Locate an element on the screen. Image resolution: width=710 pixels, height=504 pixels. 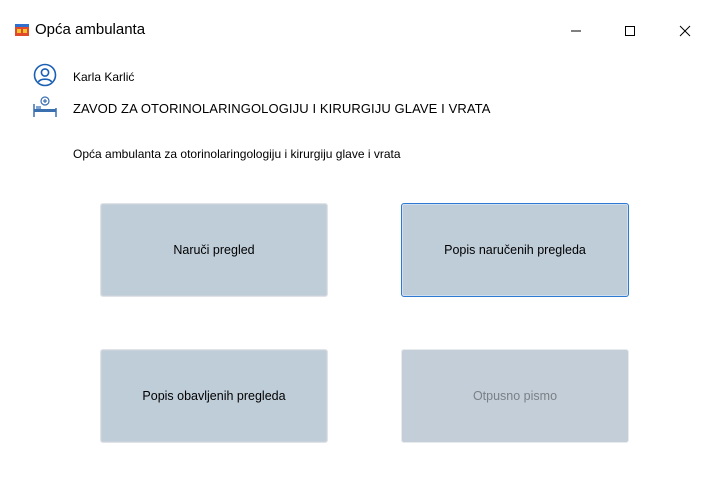
close-button is located at coordinates (685, 31).